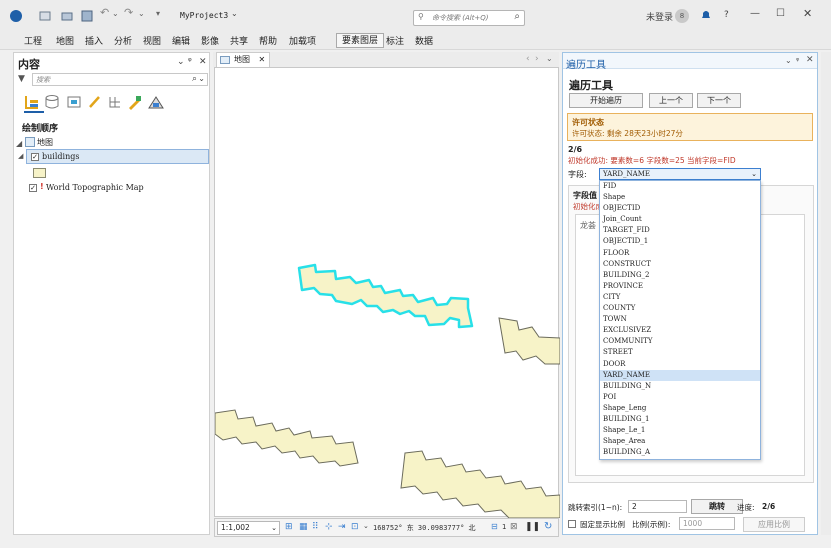 The height and width of the screenshot is (548, 831). I want to click on search-options-icon: ⌄, so click(201, 78).